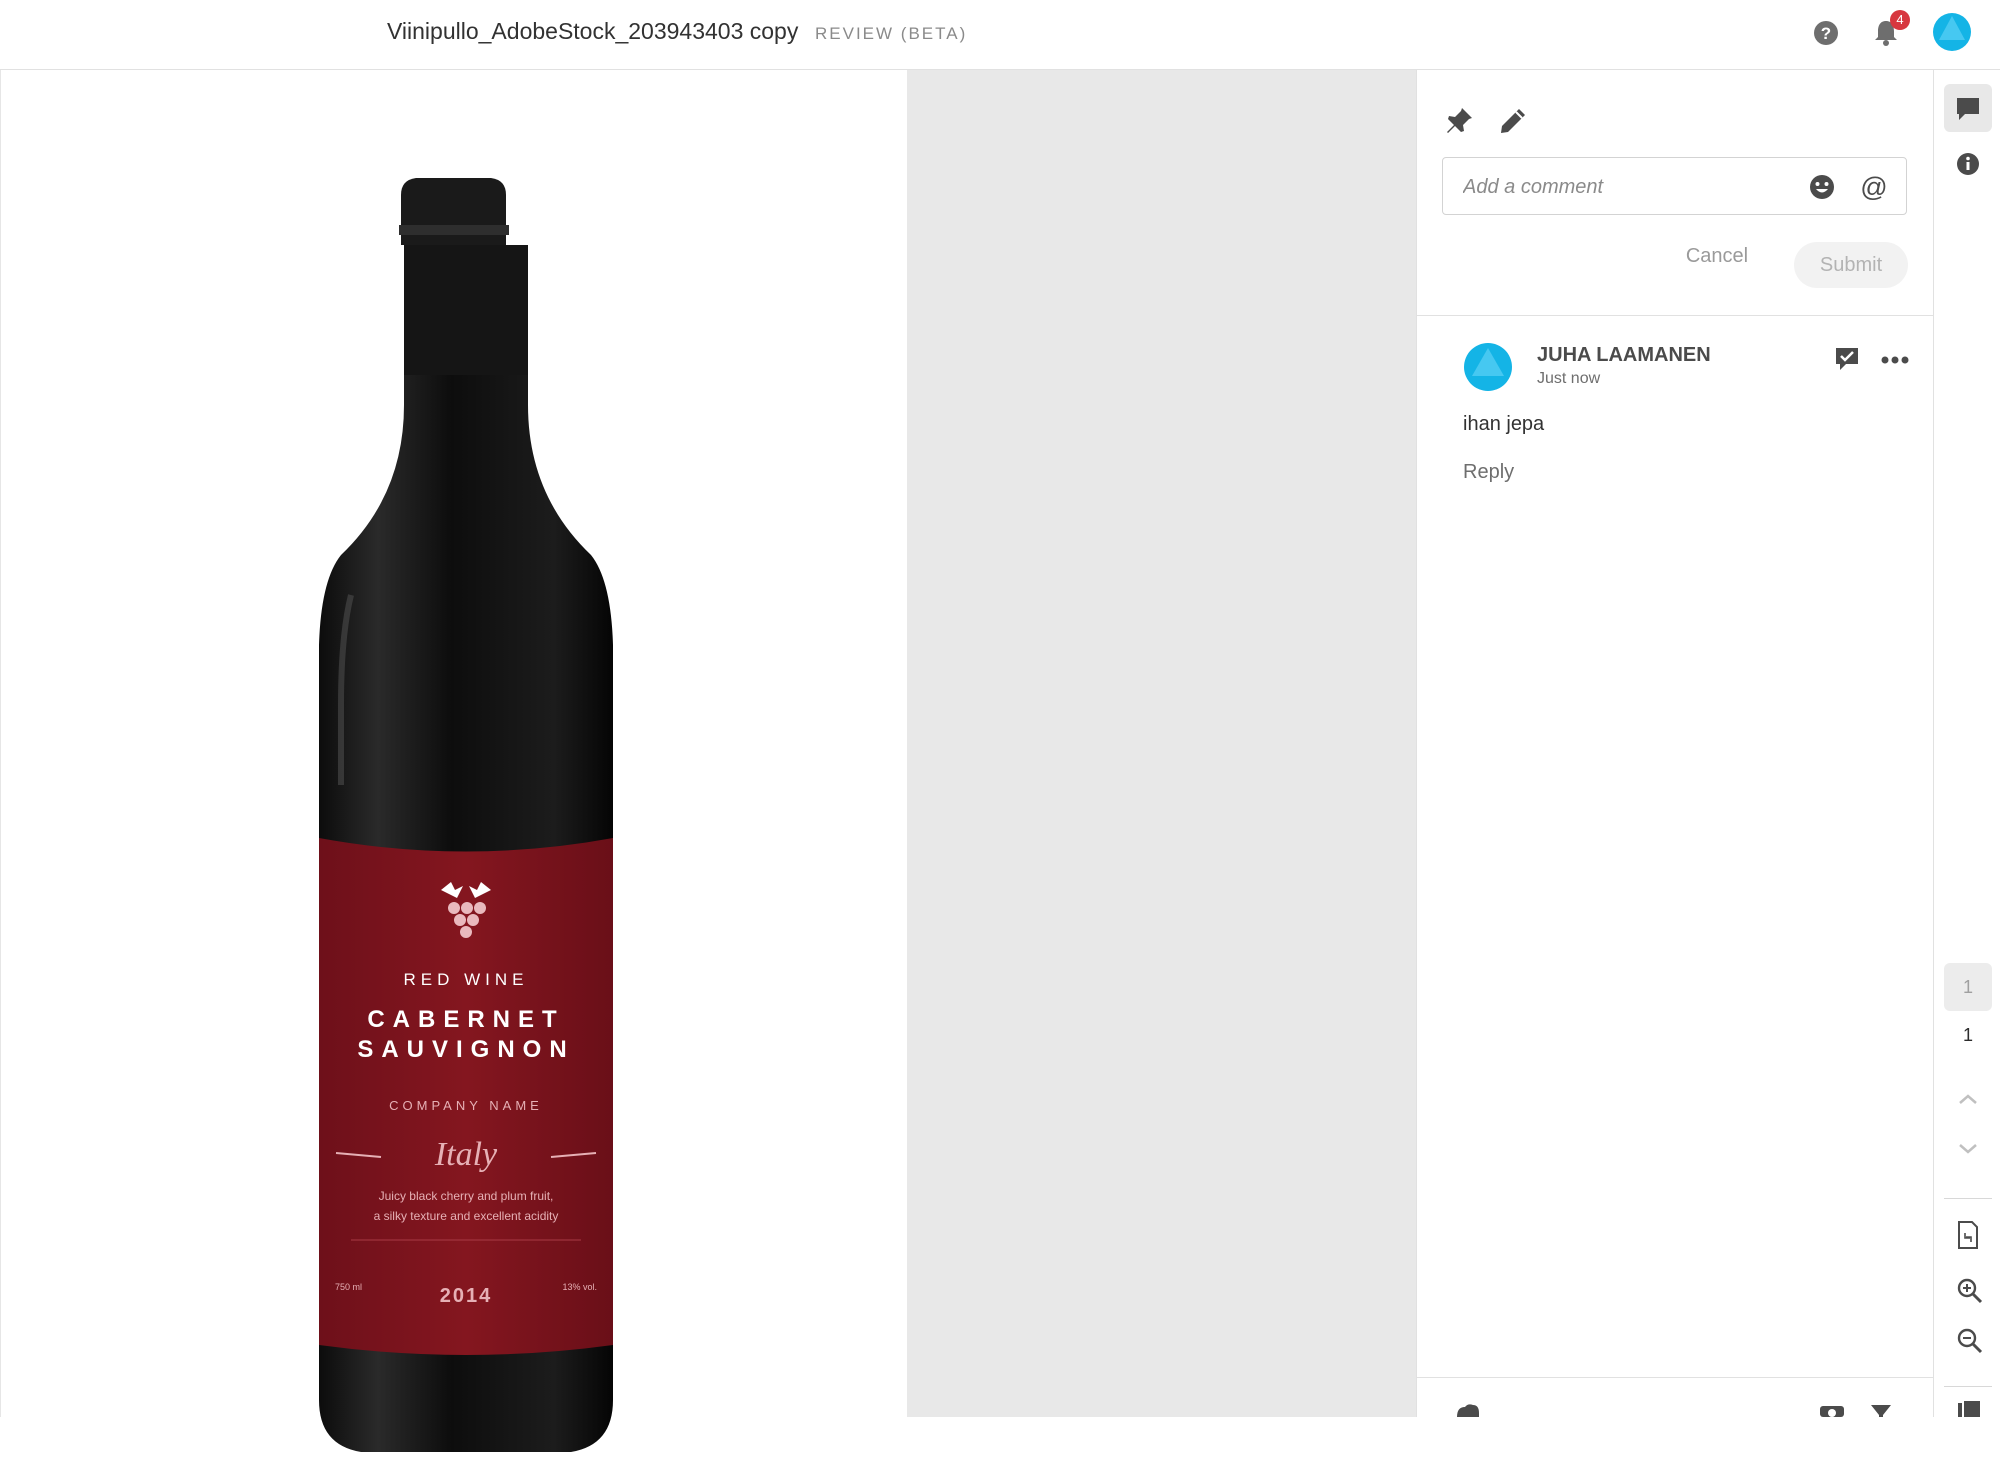  What do you see at coordinates (1851, 265) in the screenshot?
I see `submit-button: Submit` at bounding box center [1851, 265].